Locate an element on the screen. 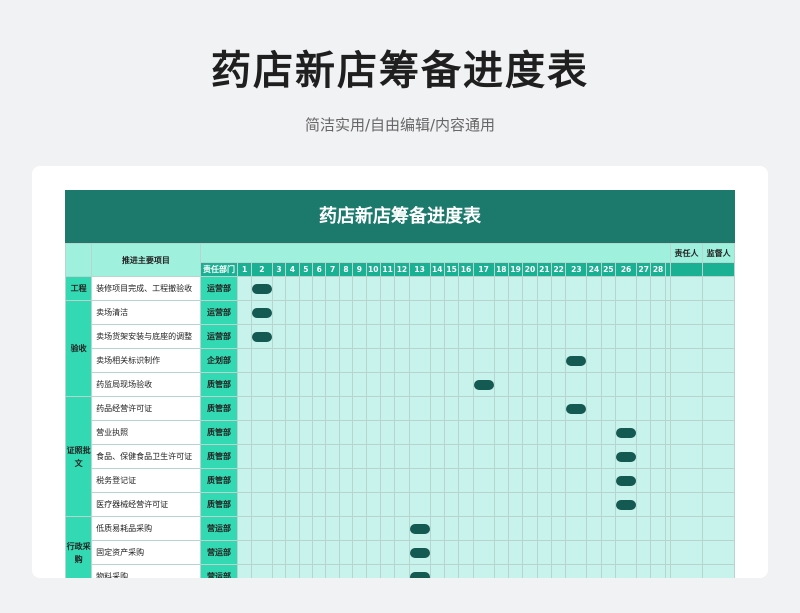  dept-cell: 运营部 is located at coordinates (219, 336).